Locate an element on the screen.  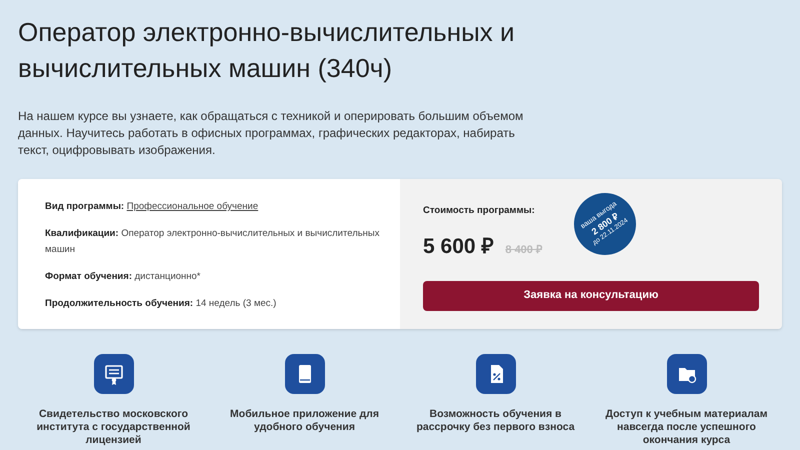
program-type-link: Профессиональное обучение is located at coordinates (192, 206).